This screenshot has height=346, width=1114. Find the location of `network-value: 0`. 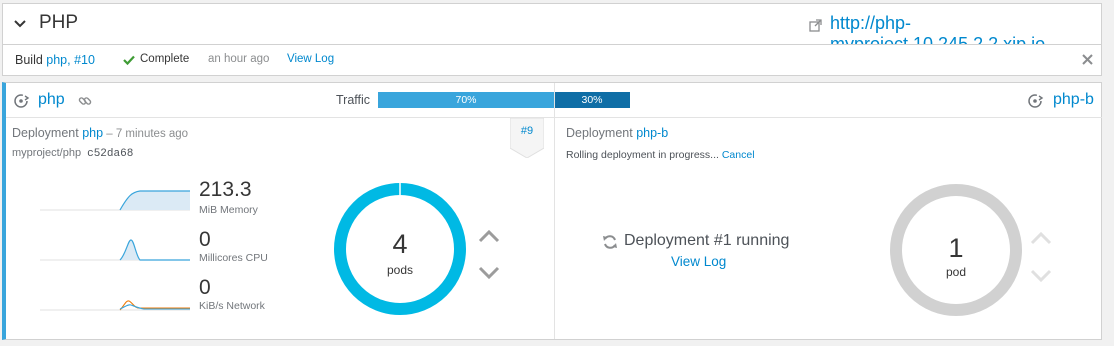

network-value: 0 is located at coordinates (205, 287).